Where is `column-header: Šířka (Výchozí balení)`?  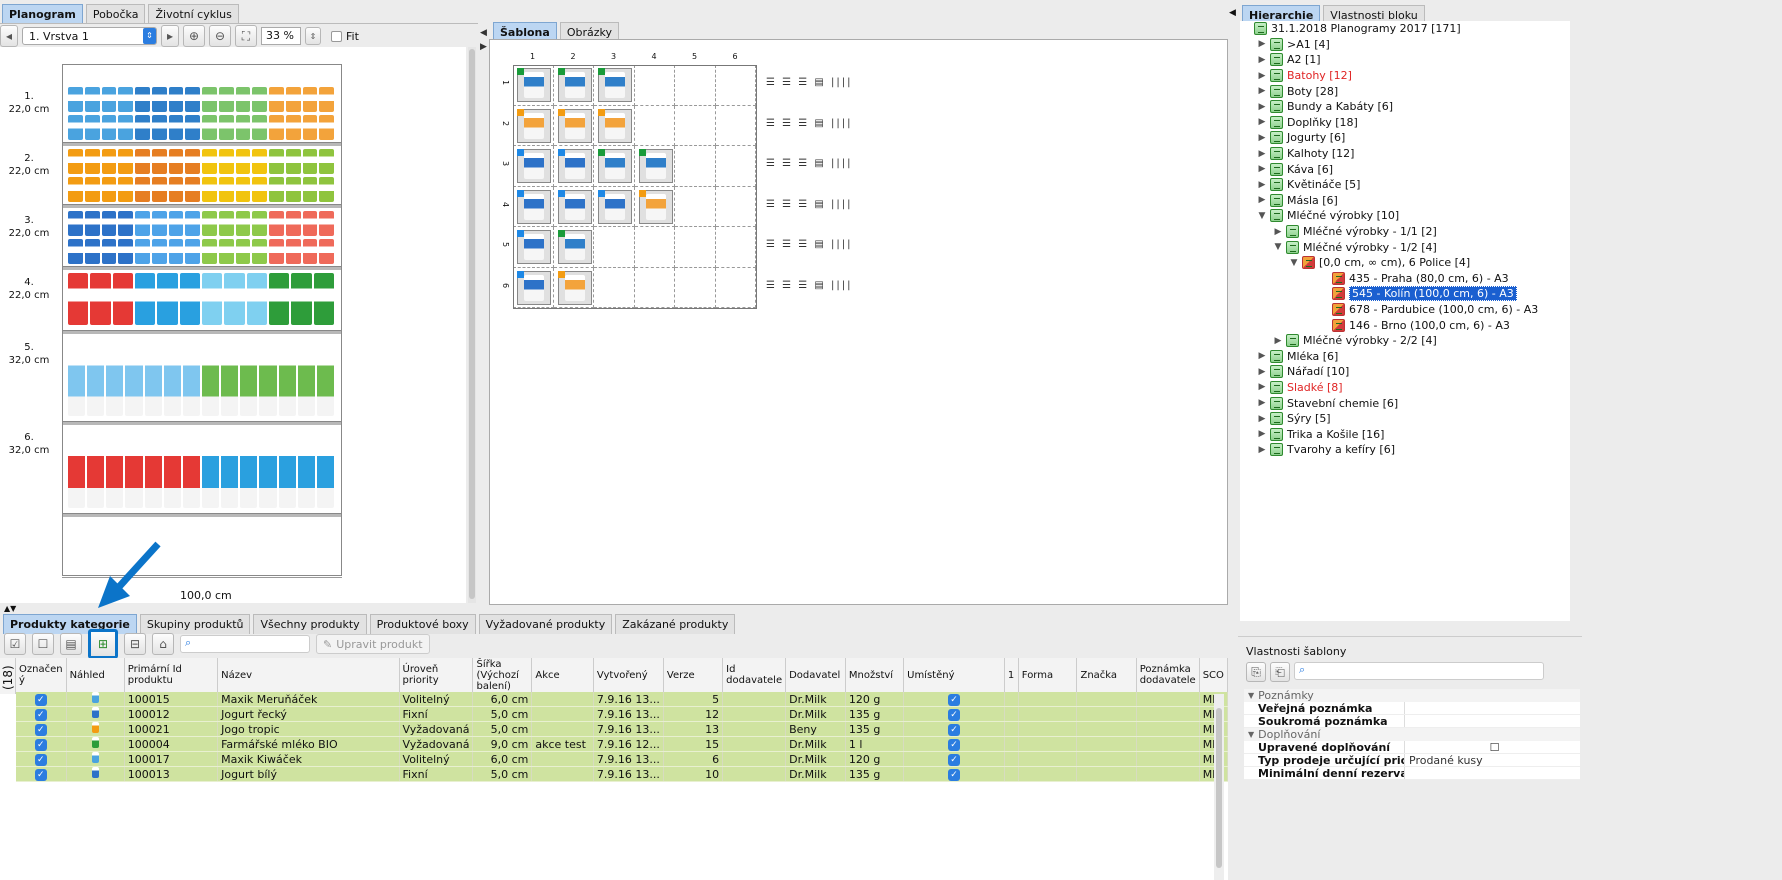
column-header: Šířka (Výchozí balení) is located at coordinates (502, 675).